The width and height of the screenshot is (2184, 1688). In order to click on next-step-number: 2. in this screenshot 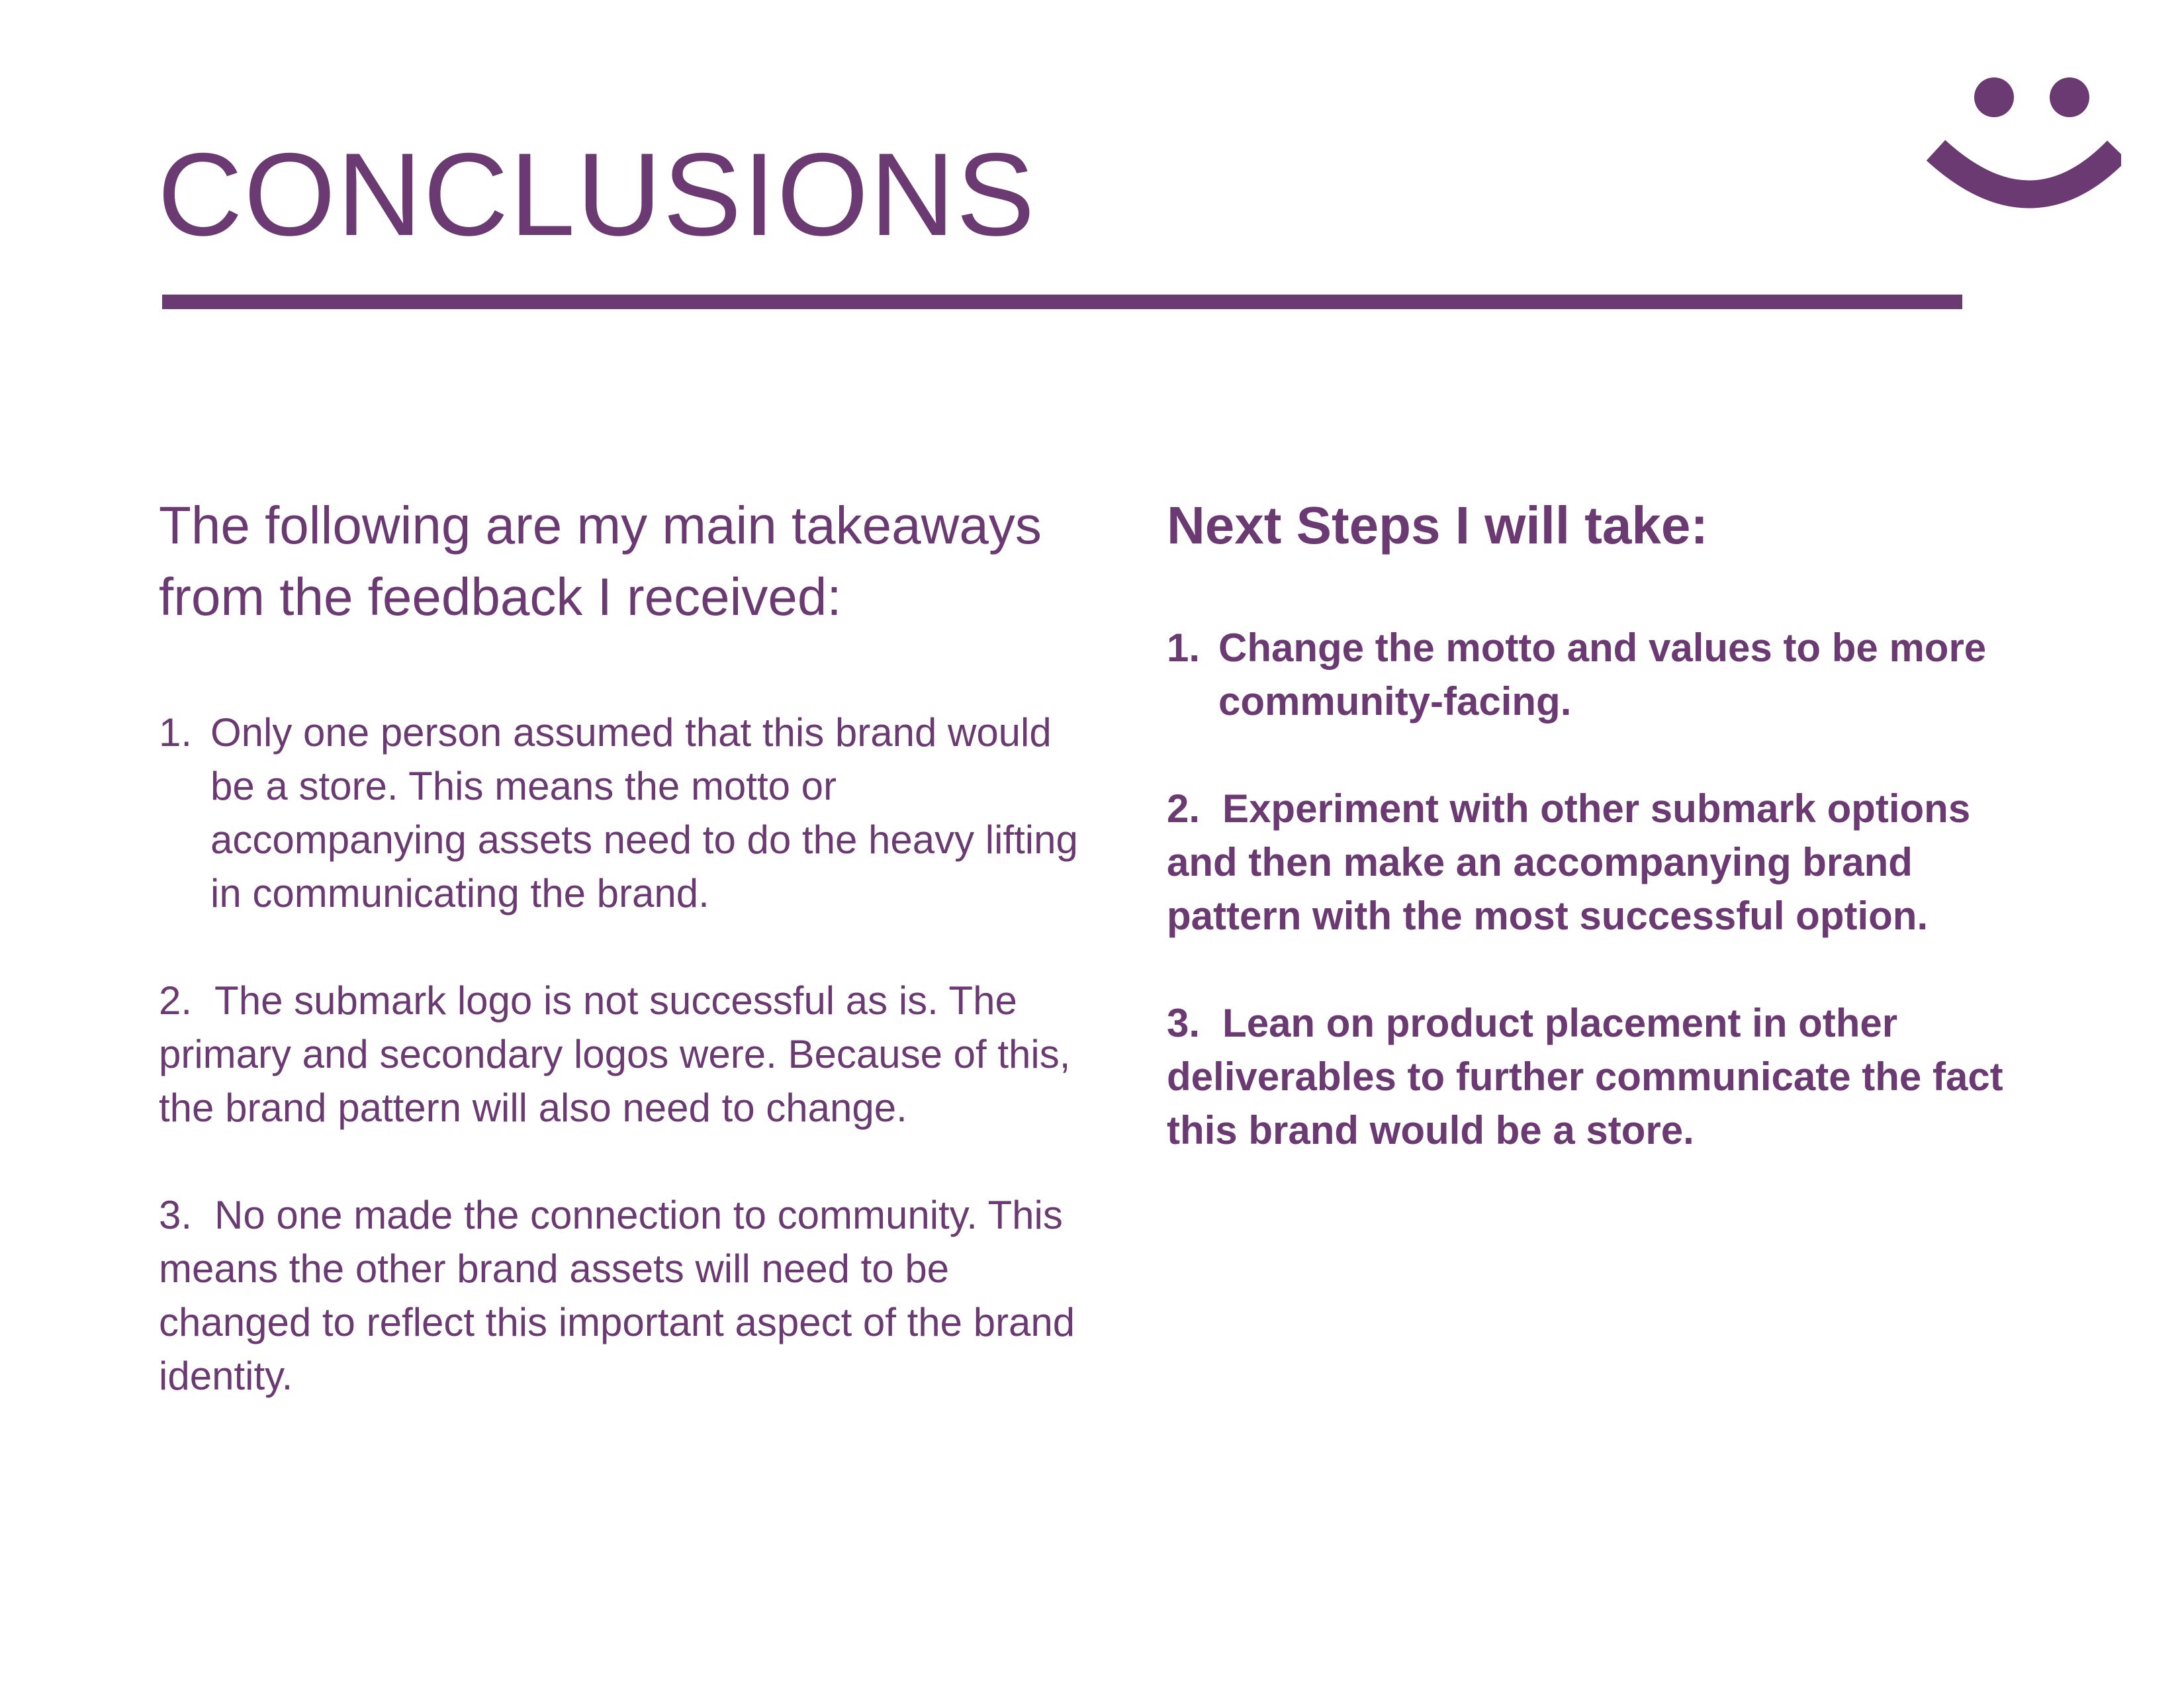, I will do `click(1184, 808)`.